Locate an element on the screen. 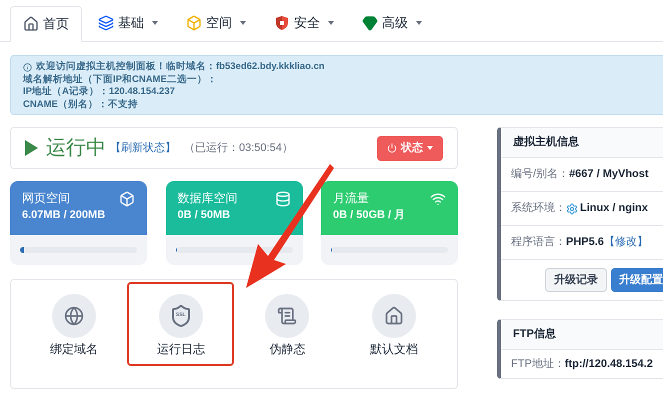 This screenshot has height=400, width=663. refresh-link: 【刷新状态】 is located at coordinates (143, 148).